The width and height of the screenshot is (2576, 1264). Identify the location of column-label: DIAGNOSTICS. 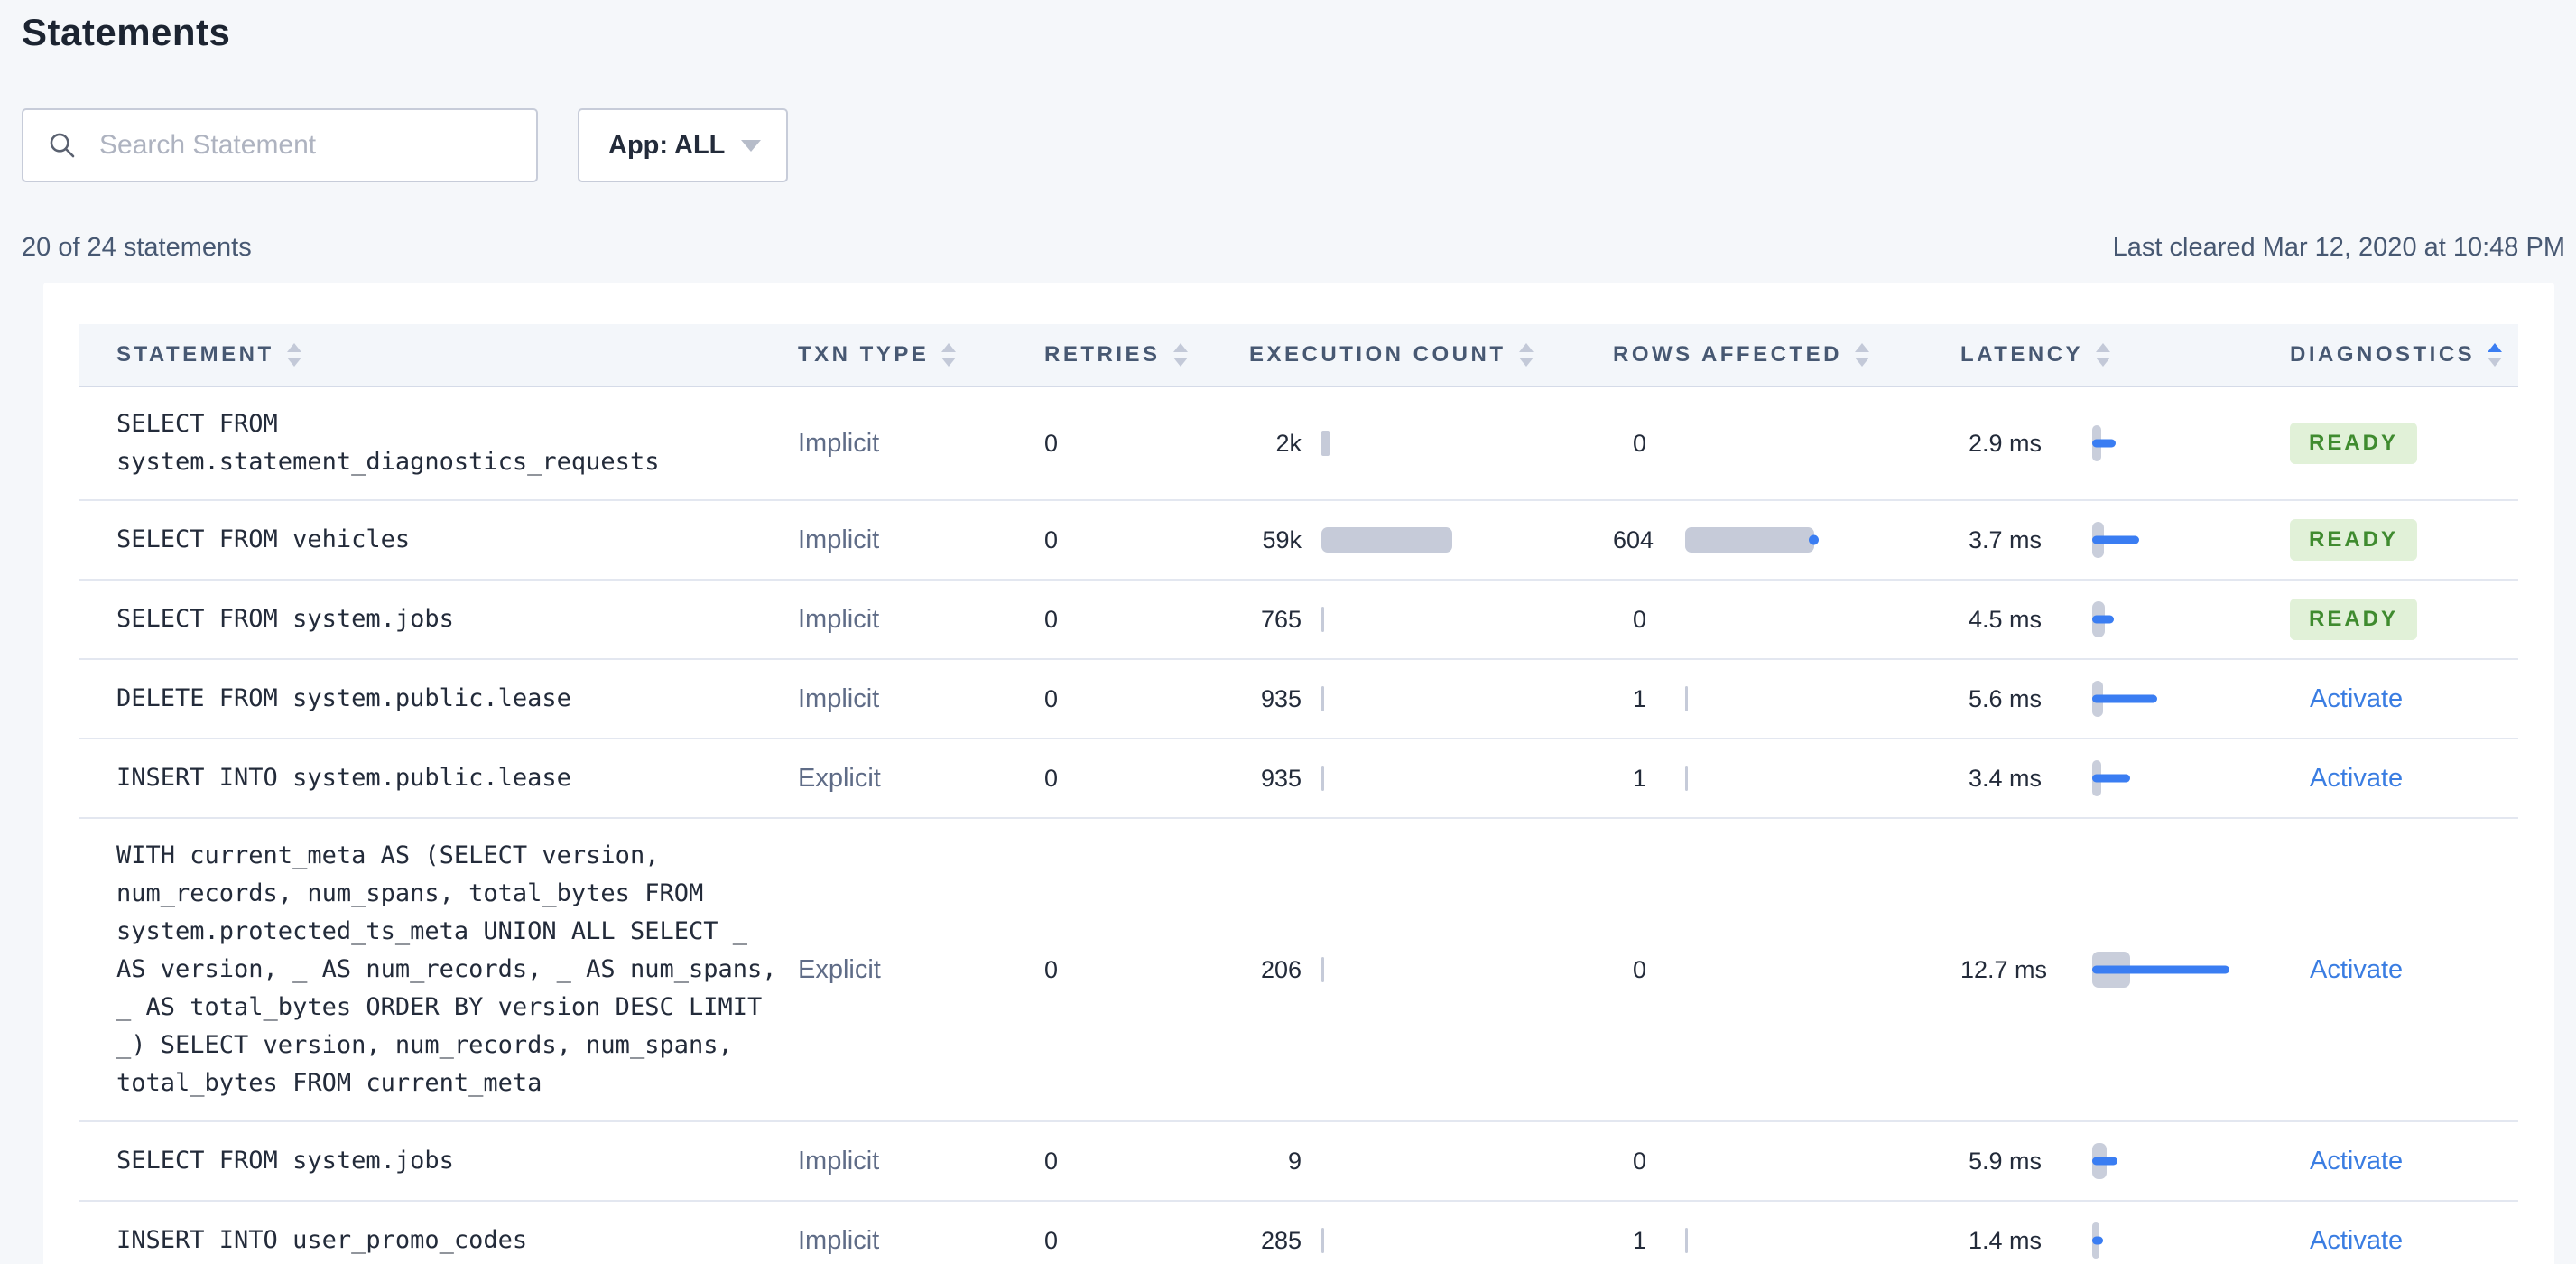
(2383, 354).